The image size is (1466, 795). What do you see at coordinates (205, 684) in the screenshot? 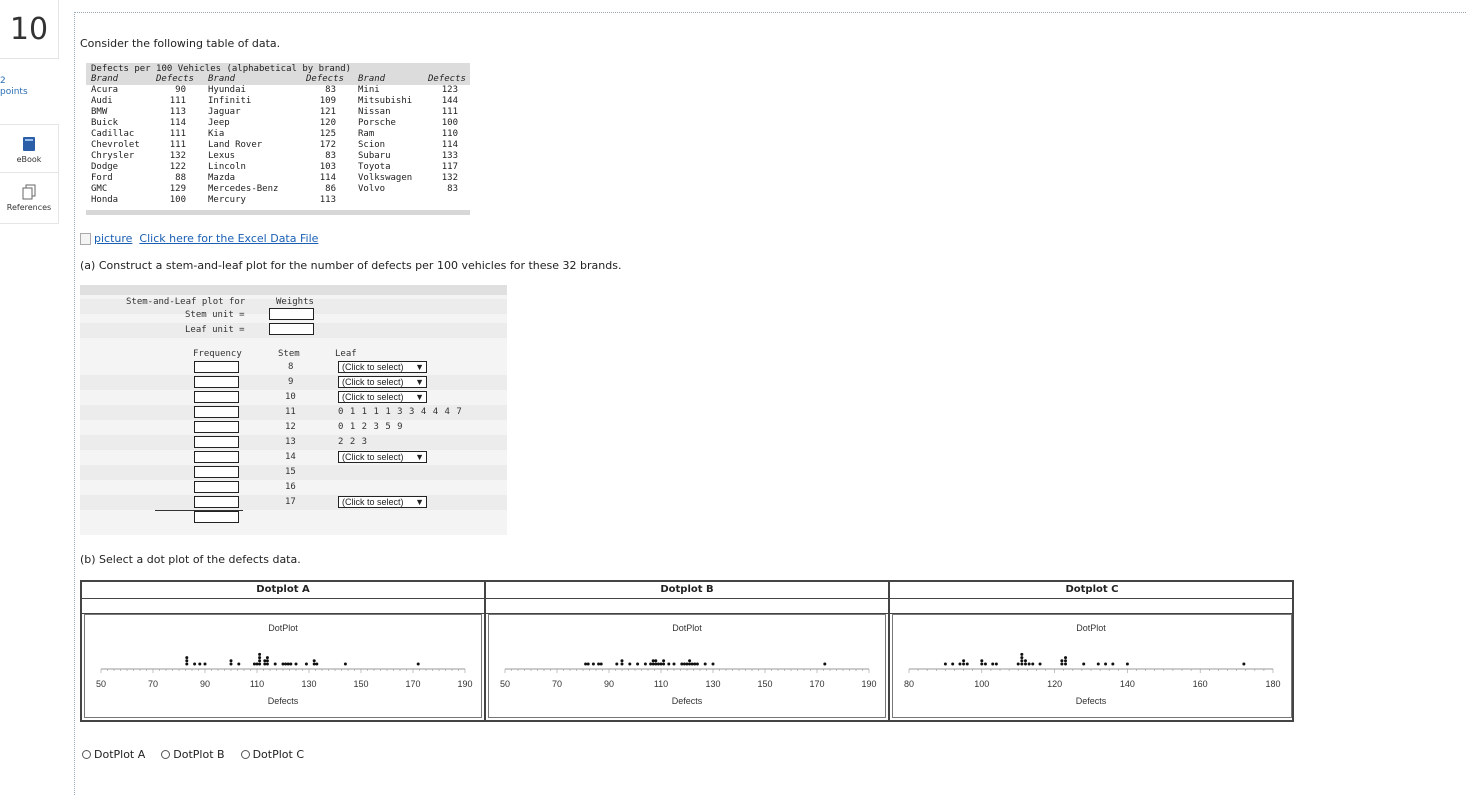
I see `x-tick-label: 90` at bounding box center [205, 684].